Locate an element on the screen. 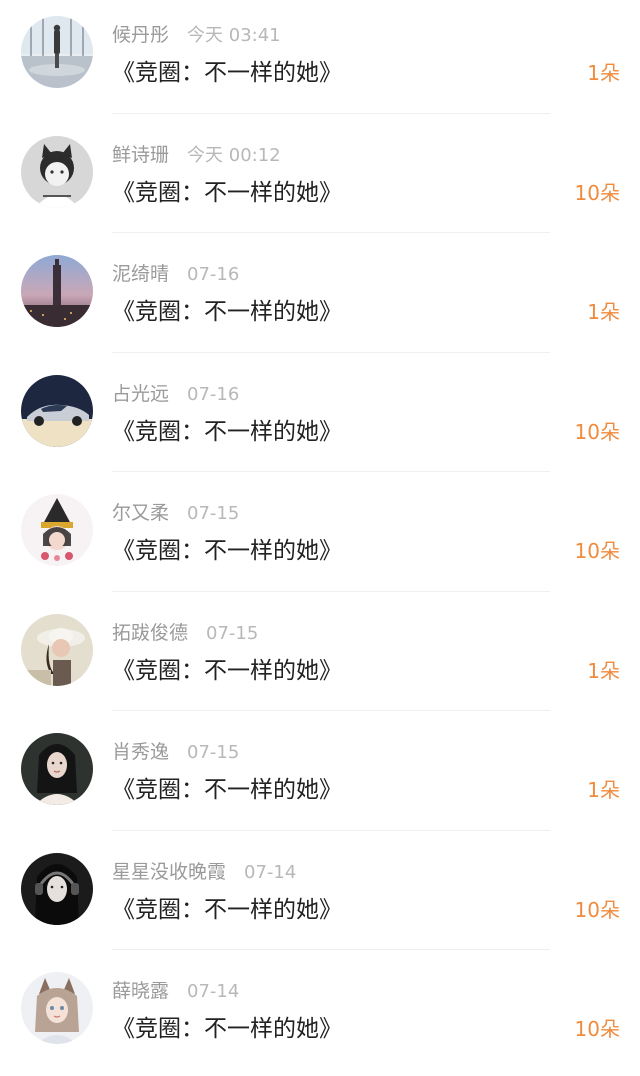  reward-row: 薛晓露 07-14 《竞圈：不一样的她》 10朵 is located at coordinates (320, 1016).